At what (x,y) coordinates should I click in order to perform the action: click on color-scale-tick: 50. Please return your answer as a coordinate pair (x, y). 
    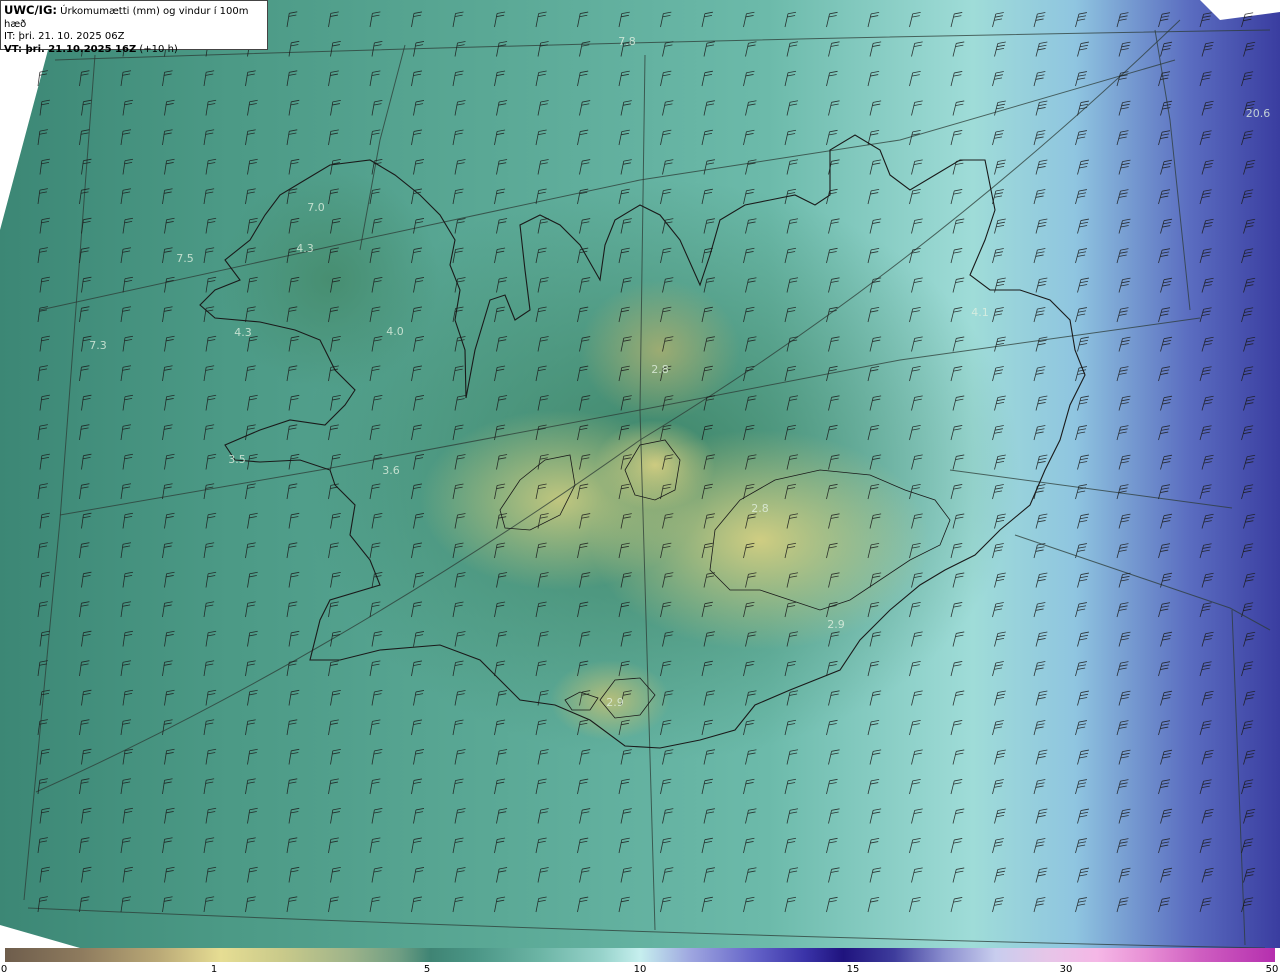
    Looking at the image, I should click on (1272, 969).